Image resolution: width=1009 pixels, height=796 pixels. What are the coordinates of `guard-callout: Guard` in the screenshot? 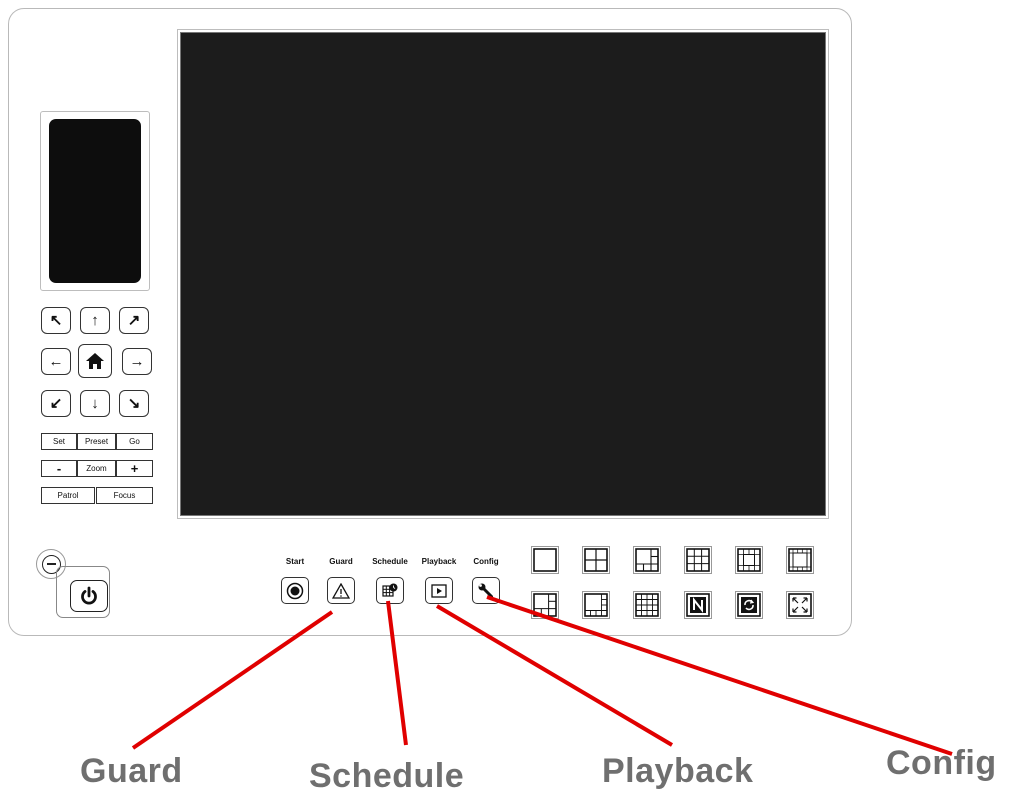 It's located at (131, 771).